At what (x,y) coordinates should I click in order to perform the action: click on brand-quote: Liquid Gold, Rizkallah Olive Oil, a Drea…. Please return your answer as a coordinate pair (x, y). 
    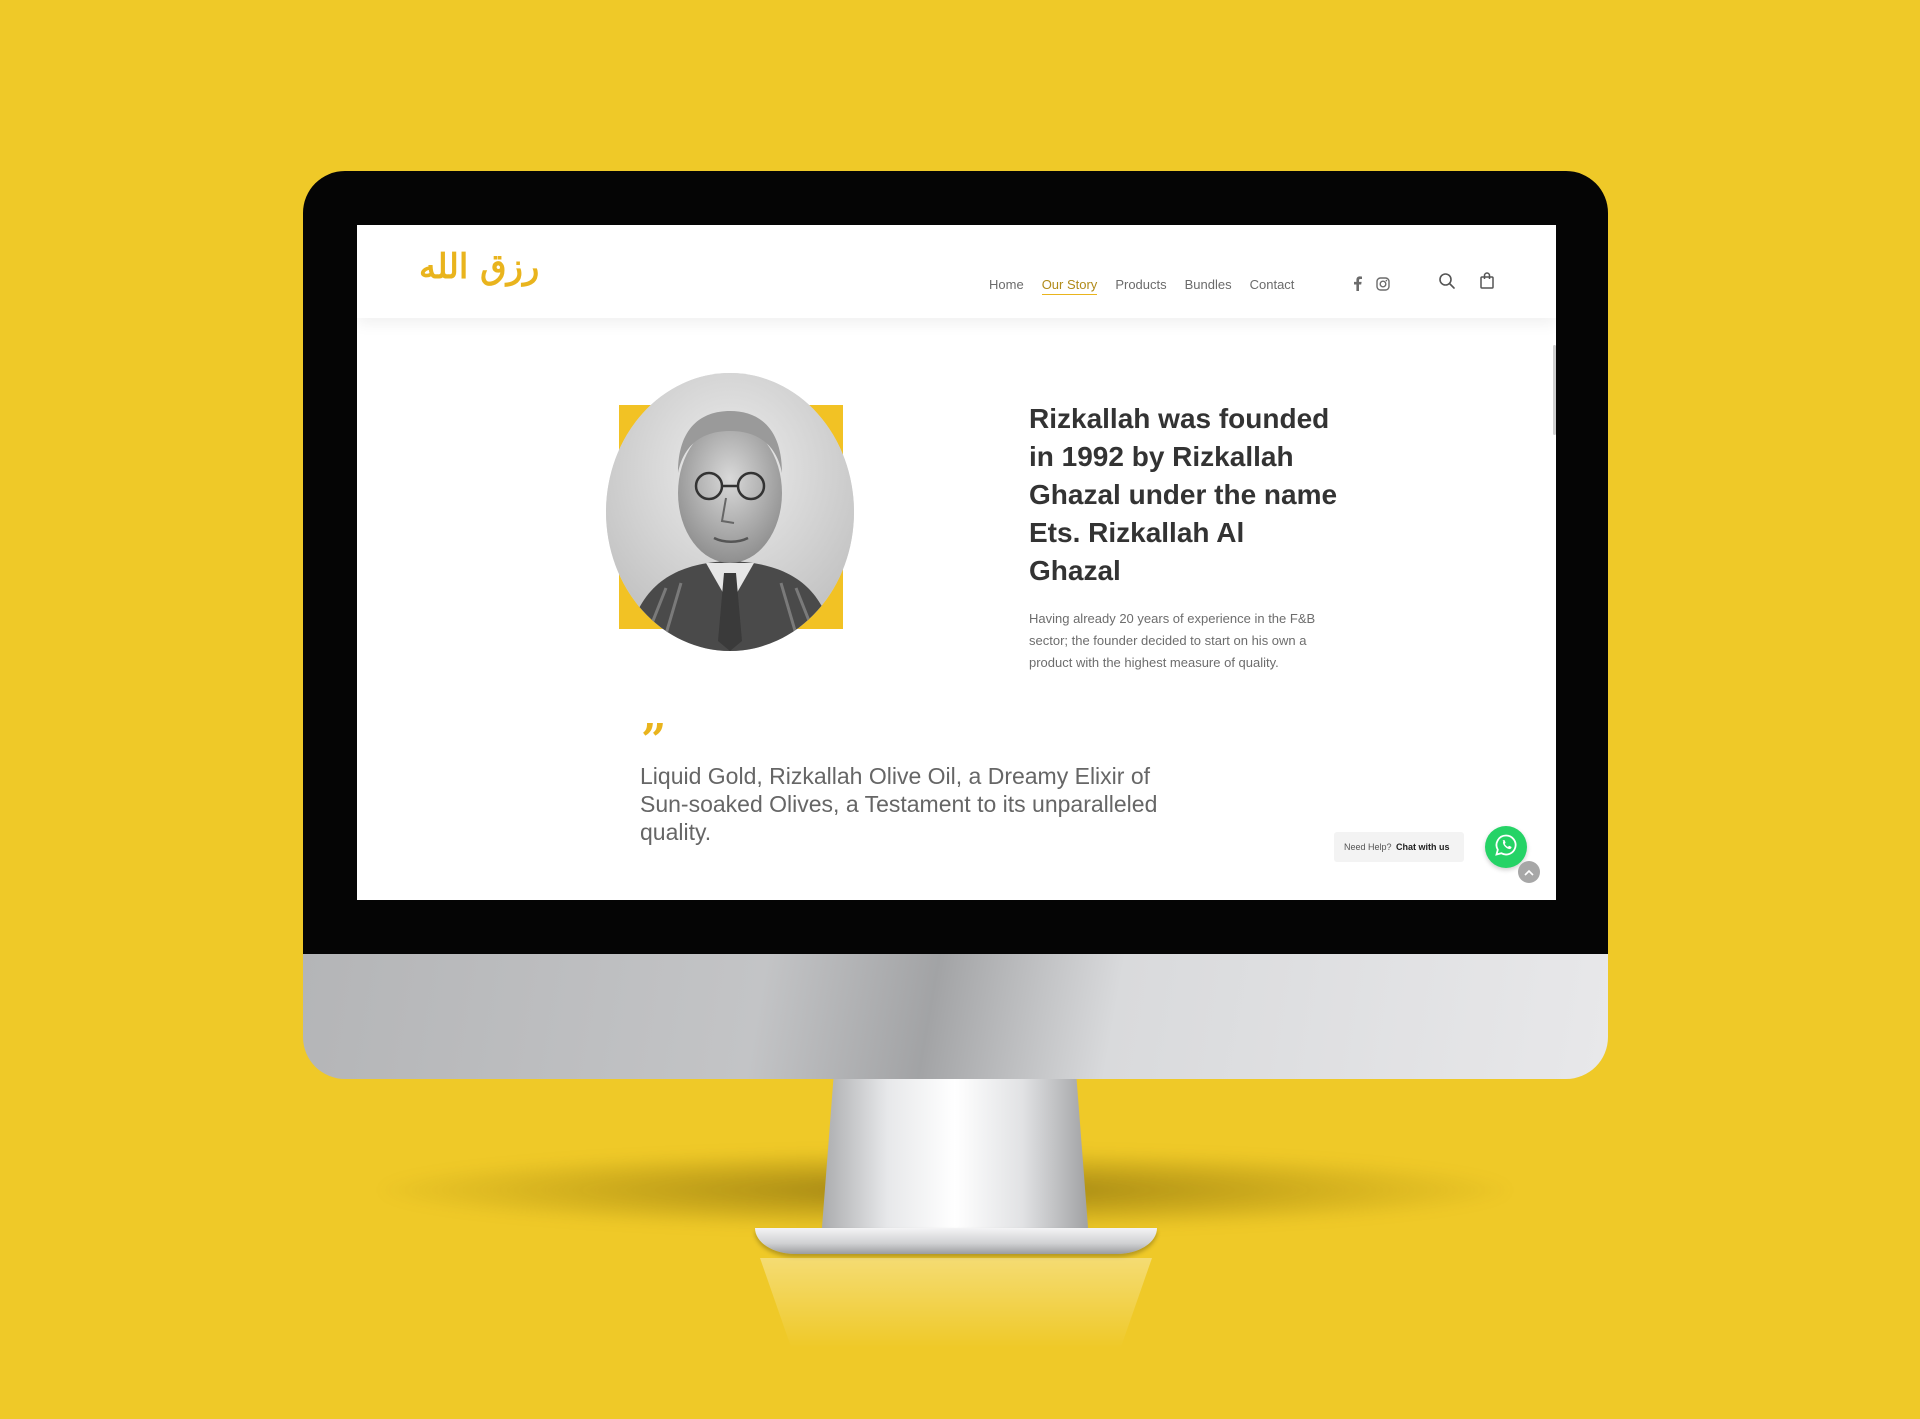
    Looking at the image, I should click on (899, 804).